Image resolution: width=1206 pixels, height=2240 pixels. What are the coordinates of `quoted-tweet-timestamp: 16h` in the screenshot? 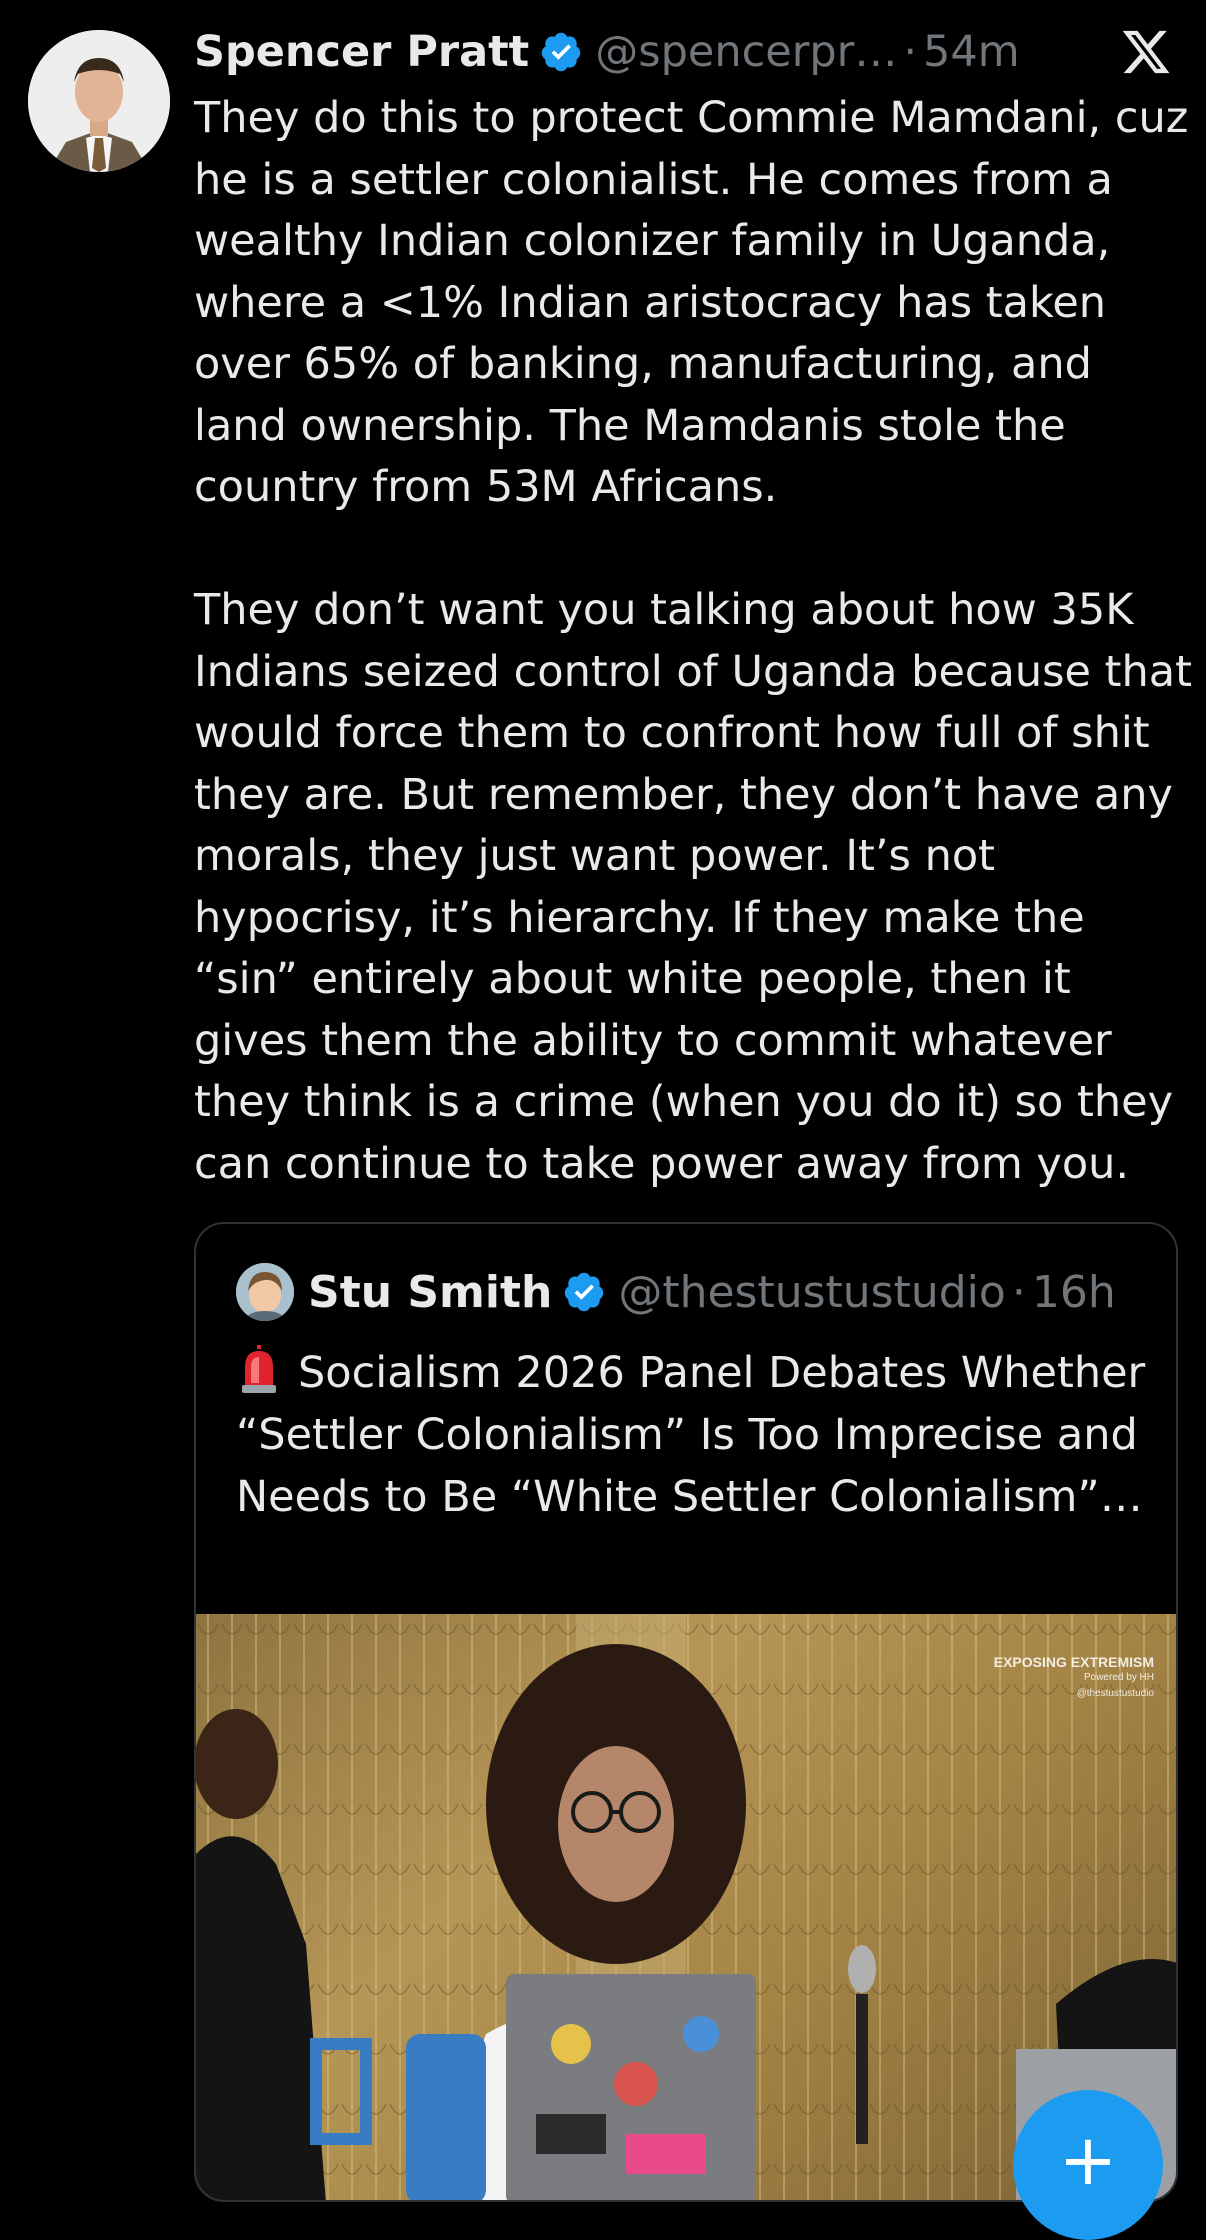 It's located at (1074, 1292).